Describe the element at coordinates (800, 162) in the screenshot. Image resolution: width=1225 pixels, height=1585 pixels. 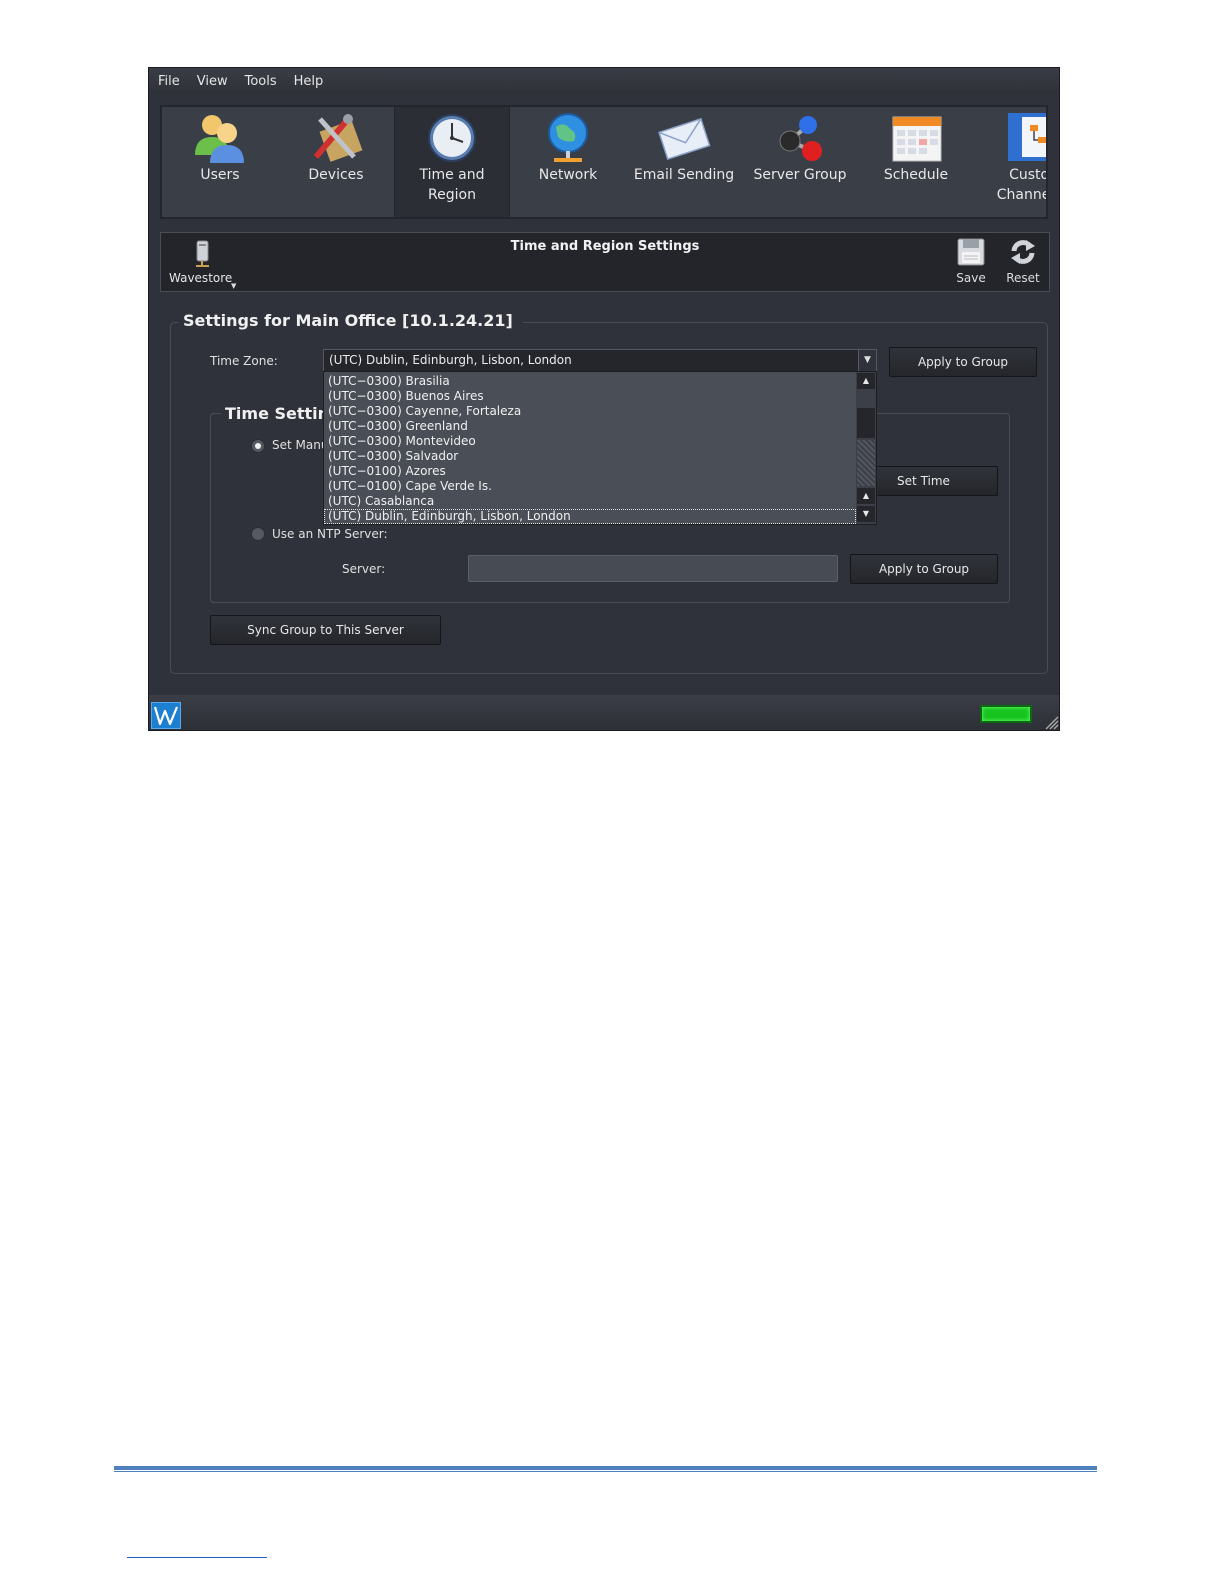
I see `toolbar-server-group: Server Group` at that location.